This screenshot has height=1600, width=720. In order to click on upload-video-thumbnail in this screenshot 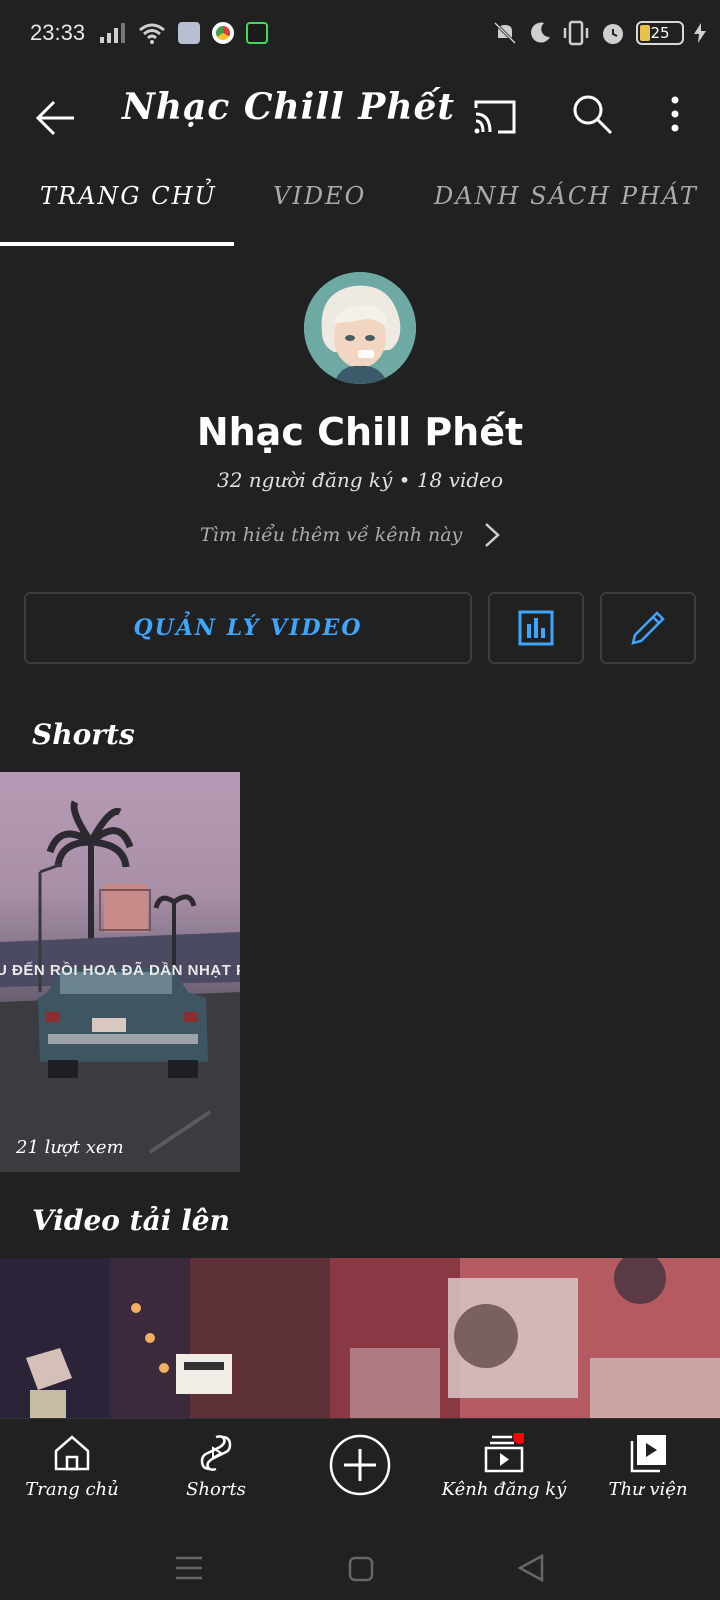, I will do `click(360, 1338)`.